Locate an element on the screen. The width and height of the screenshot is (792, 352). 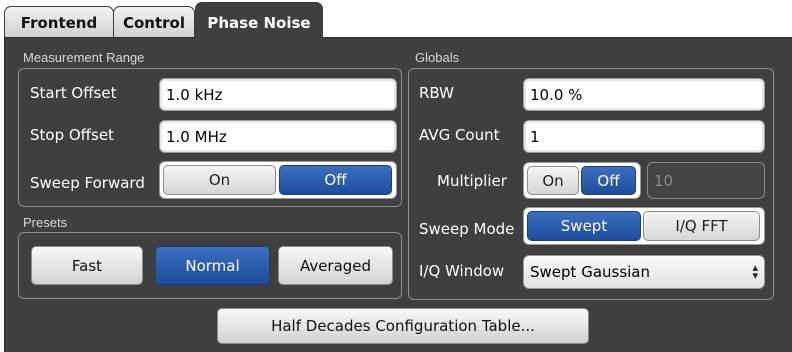
tab-phase-noise: Phase Noise is located at coordinates (259, 22).